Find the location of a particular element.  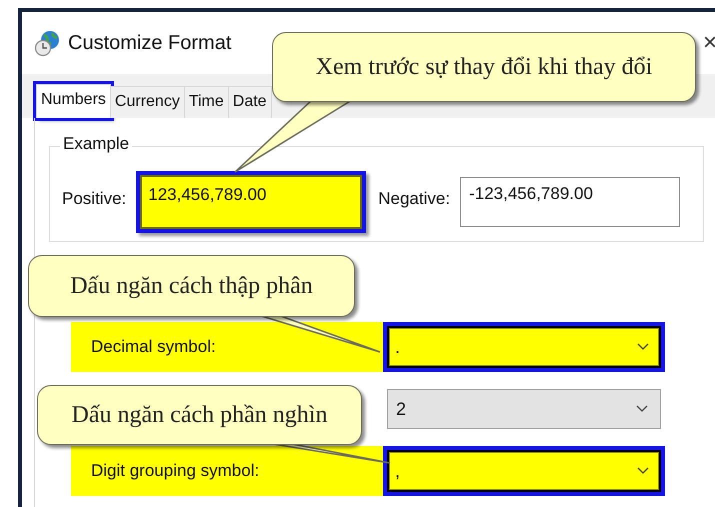

dropdown: . is located at coordinates (524, 347).